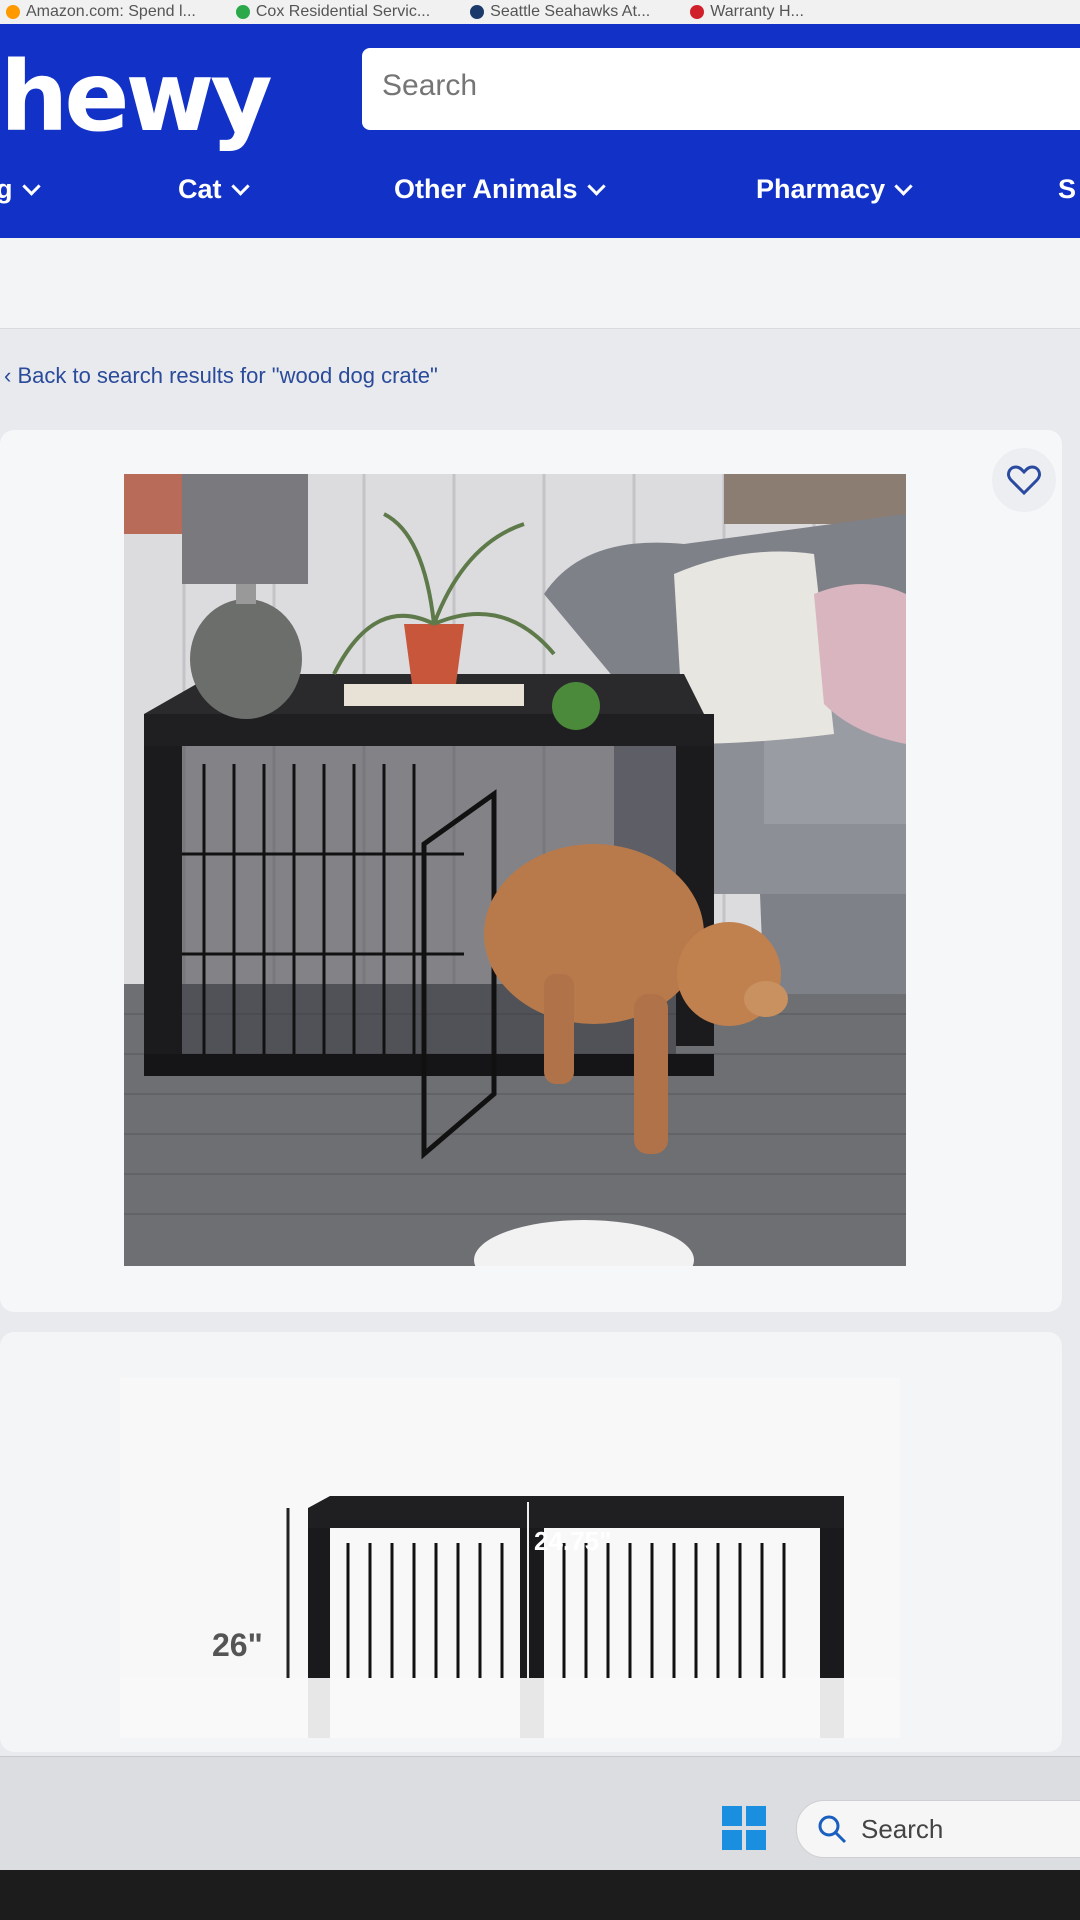 The image size is (1080, 1920). I want to click on nav-item-more: S, so click(1067, 189).